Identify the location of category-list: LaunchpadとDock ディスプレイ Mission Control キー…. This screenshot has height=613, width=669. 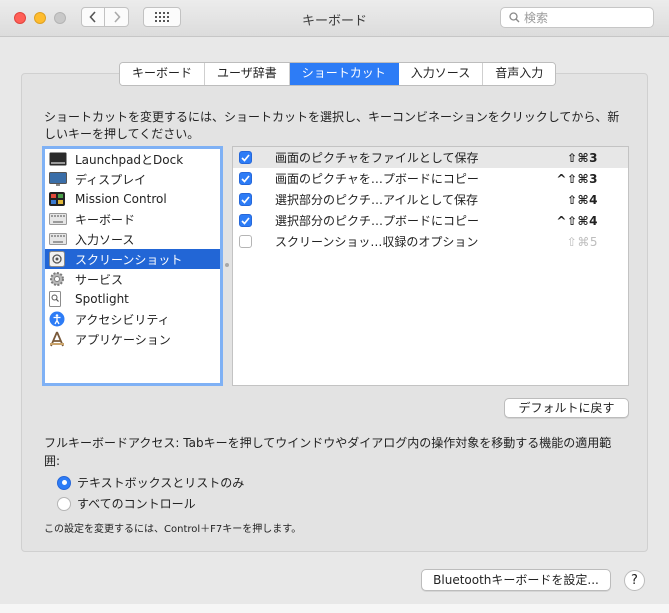
(132, 266).